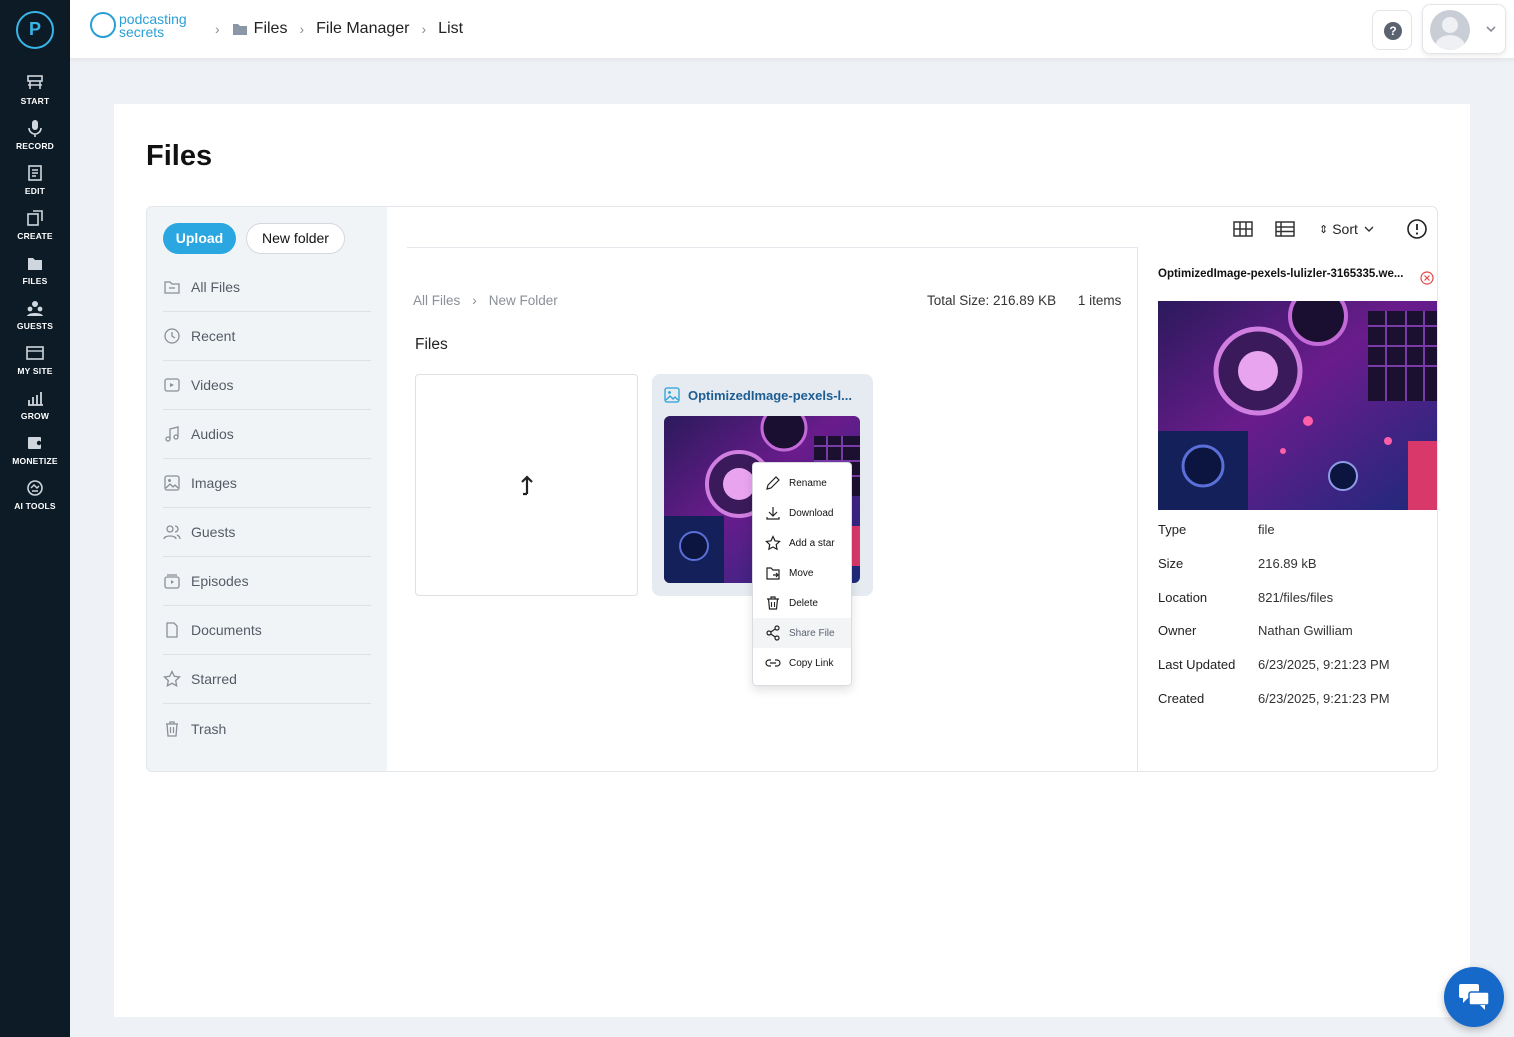  I want to click on rail-item-edit: EDIT, so click(35, 184).